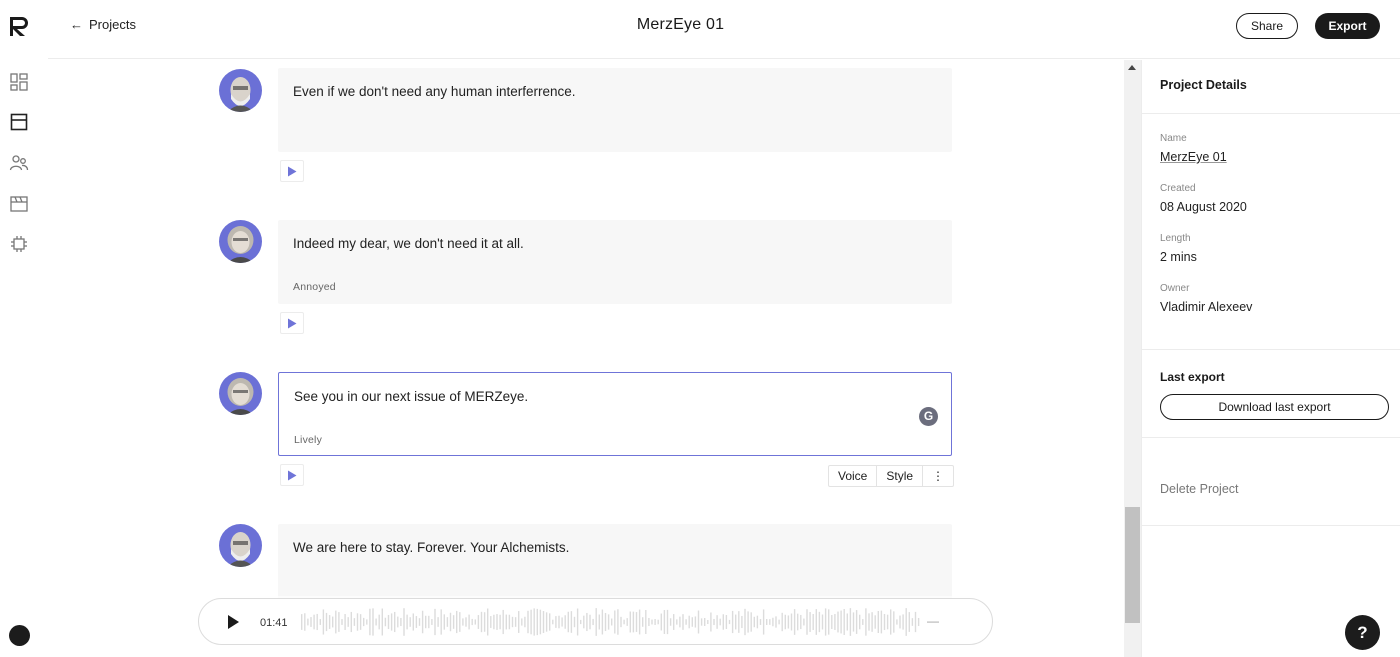 The height and width of the screenshot is (657, 1400). What do you see at coordinates (1178, 188) in the screenshot?
I see `created-label: Created` at bounding box center [1178, 188].